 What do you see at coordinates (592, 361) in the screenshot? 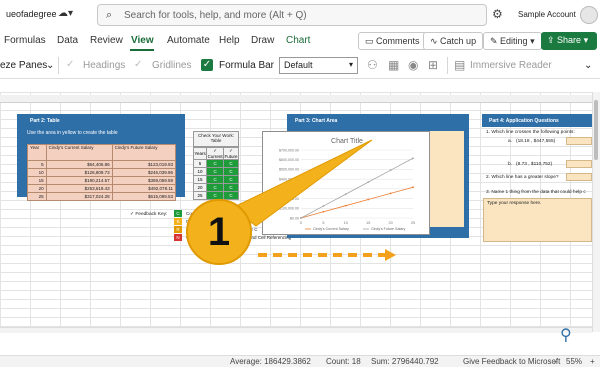
I see `zoom-in-icon: +` at bounding box center [592, 361].